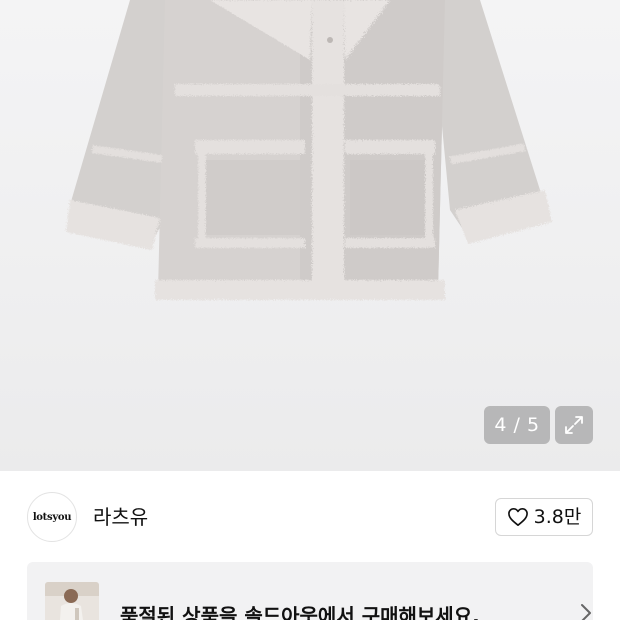 This screenshot has height=620, width=620. I want to click on expand-icon, so click(574, 425).